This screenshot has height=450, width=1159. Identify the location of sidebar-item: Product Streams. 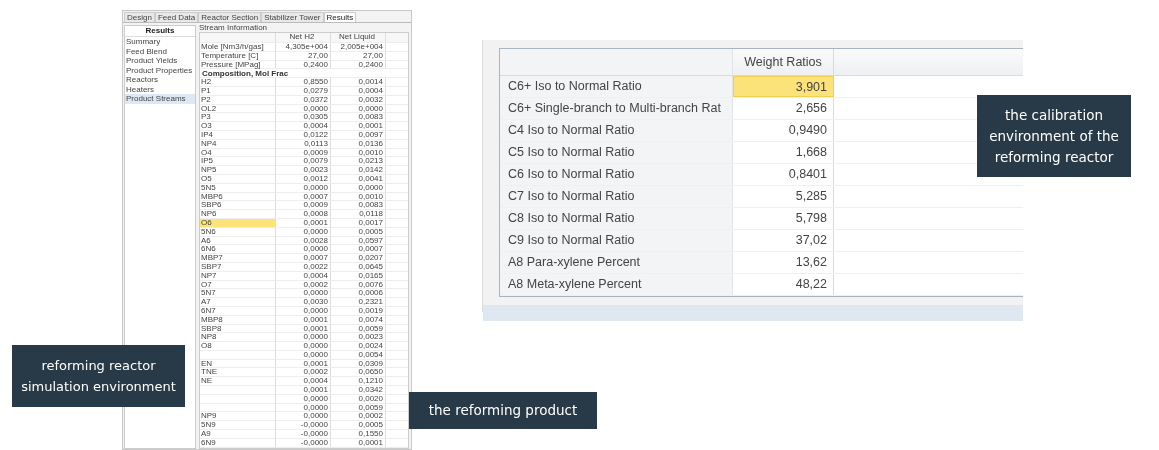
(160, 99).